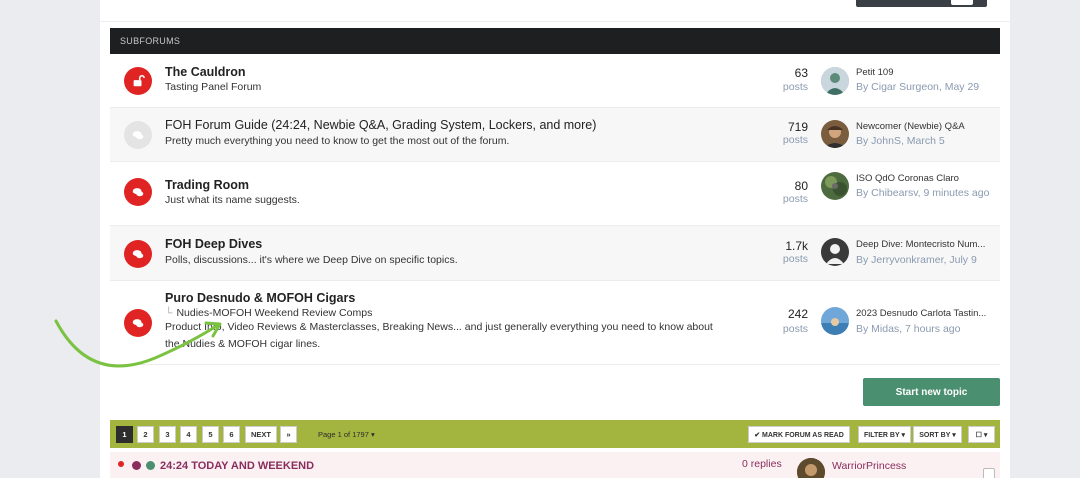  I want to click on hot-topic-icon, so click(136, 465).